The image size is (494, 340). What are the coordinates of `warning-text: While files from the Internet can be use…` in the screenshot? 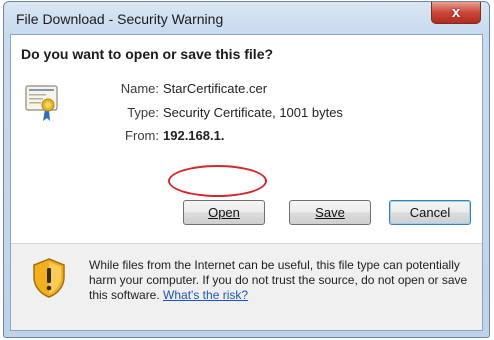 It's located at (278, 280).